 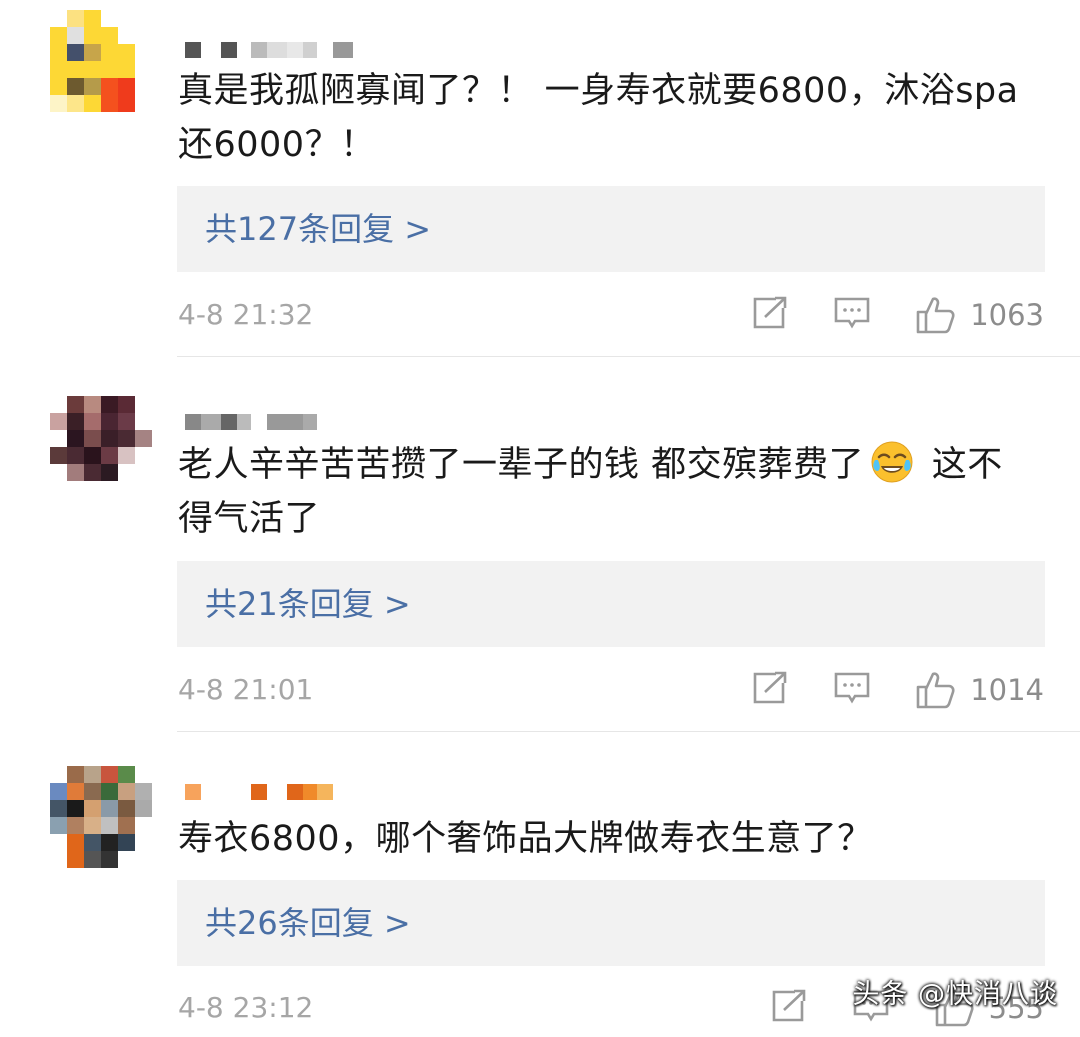 What do you see at coordinates (521, 465) in the screenshot?
I see `comment-text-part1: 老人辛辛苦苦攒了一辈子的钱 都交殡葬费了` at bounding box center [521, 465].